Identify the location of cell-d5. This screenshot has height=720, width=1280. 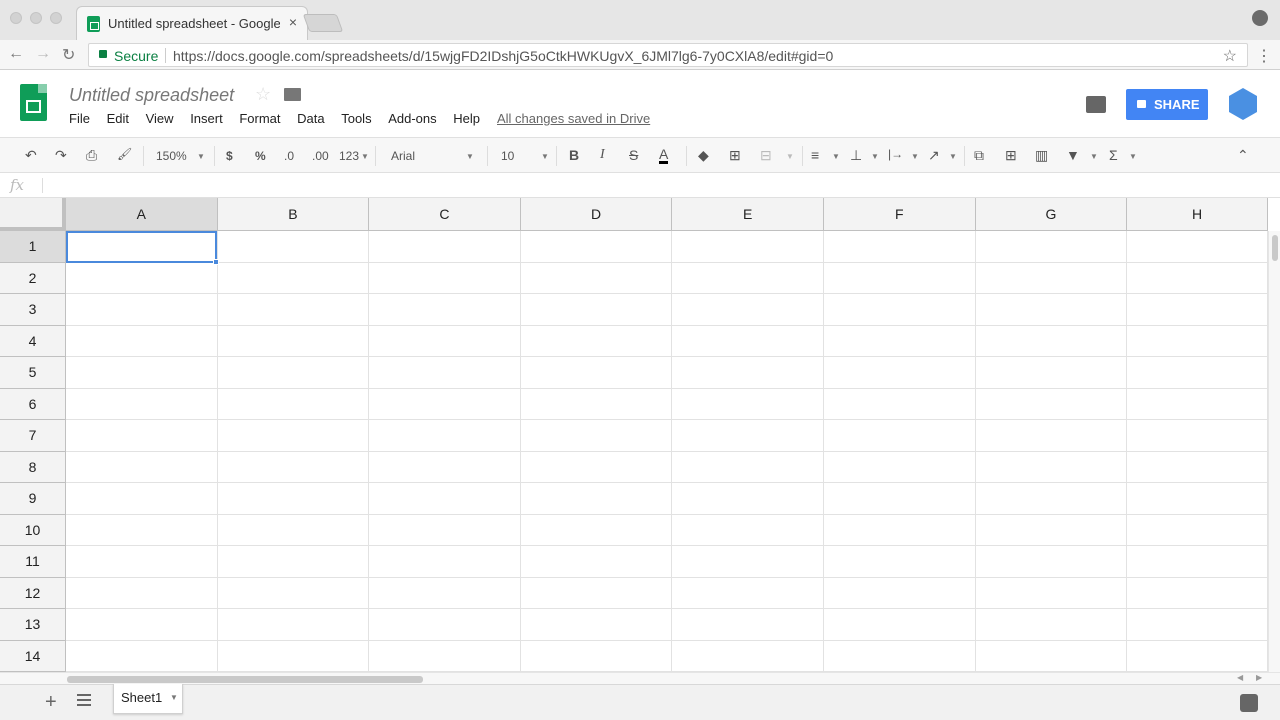
(596, 373).